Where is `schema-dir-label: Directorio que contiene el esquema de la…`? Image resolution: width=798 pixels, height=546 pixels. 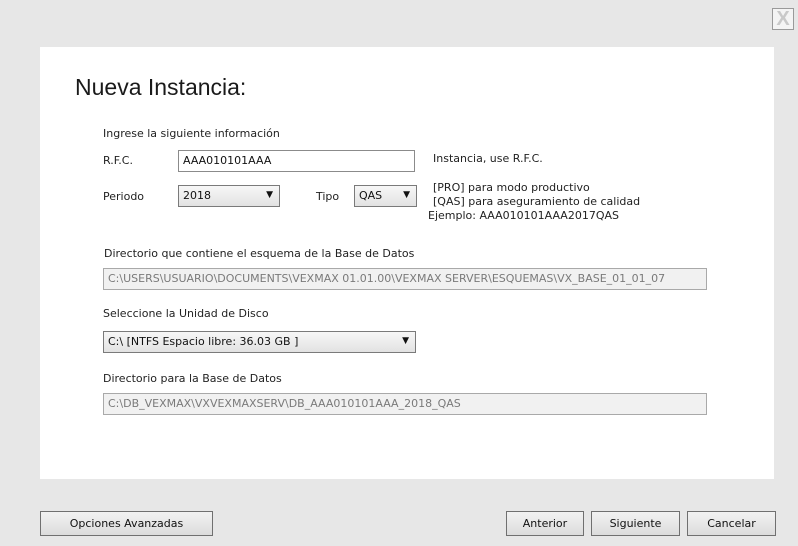 schema-dir-label: Directorio que contiene el esquema de la… is located at coordinates (259, 253).